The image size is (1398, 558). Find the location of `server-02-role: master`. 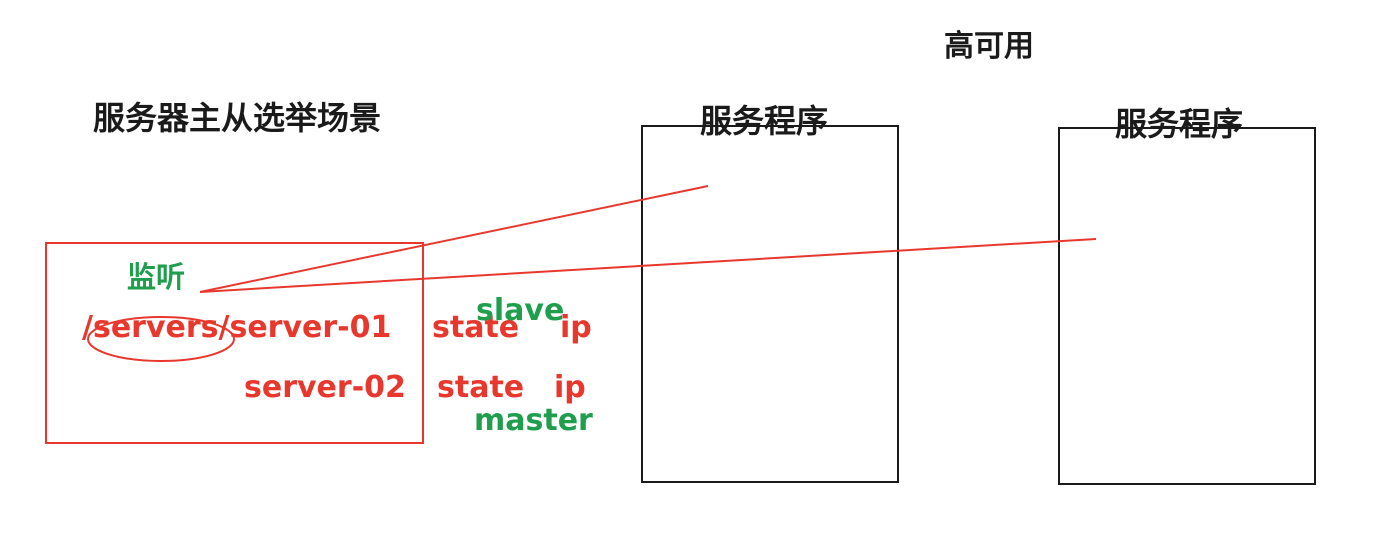

server-02-role: master is located at coordinates (533, 420).